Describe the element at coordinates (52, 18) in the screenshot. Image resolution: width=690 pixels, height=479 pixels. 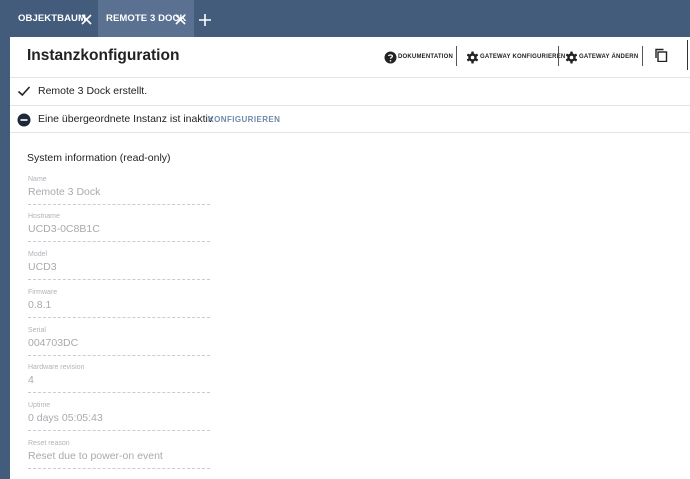
I see `tab-label: OBJEKTBAUM` at that location.